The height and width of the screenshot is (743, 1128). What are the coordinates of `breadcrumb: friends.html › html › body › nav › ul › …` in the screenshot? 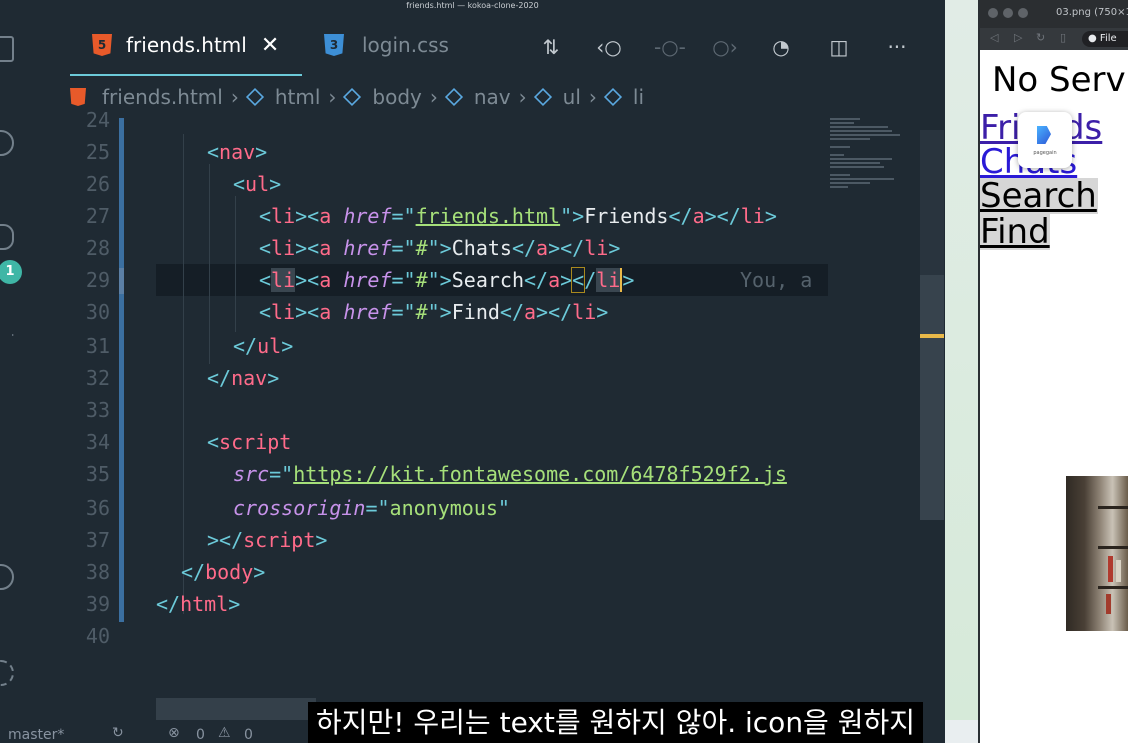 It's located at (357, 97).